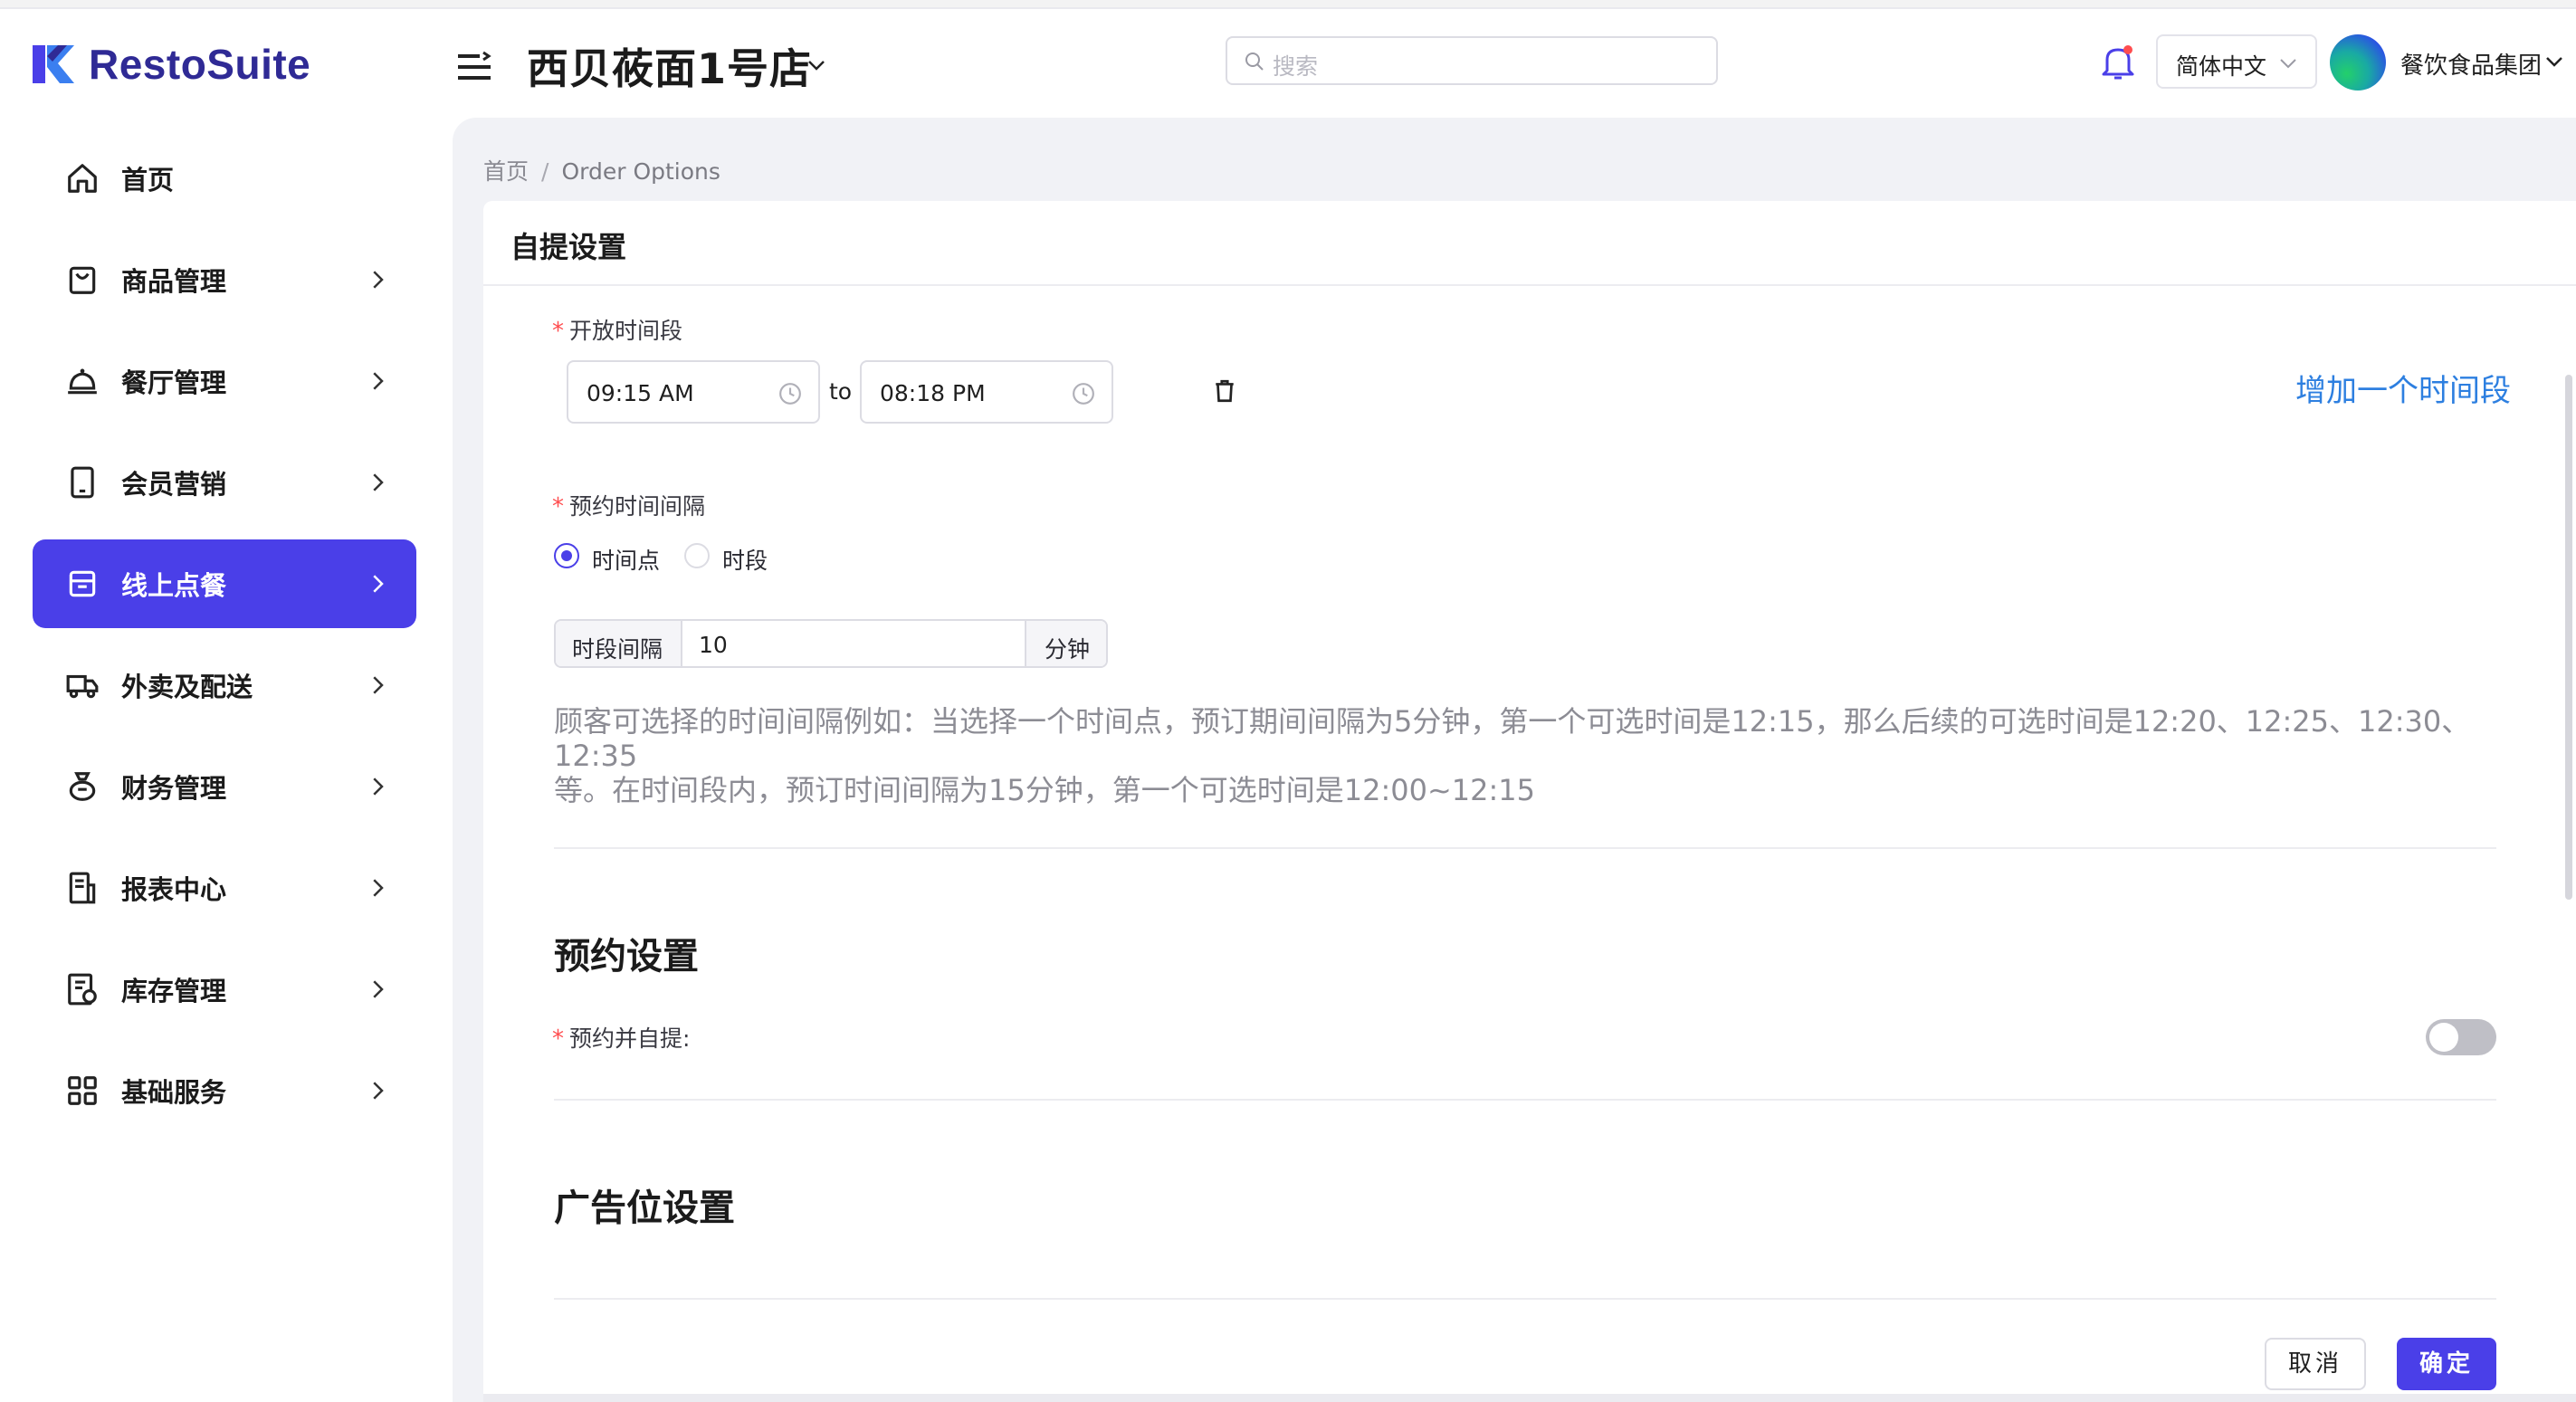 The height and width of the screenshot is (1402, 2576). Describe the element at coordinates (224, 381) in the screenshot. I see `sidebar-item-restaurant: 餐厅管理` at that location.